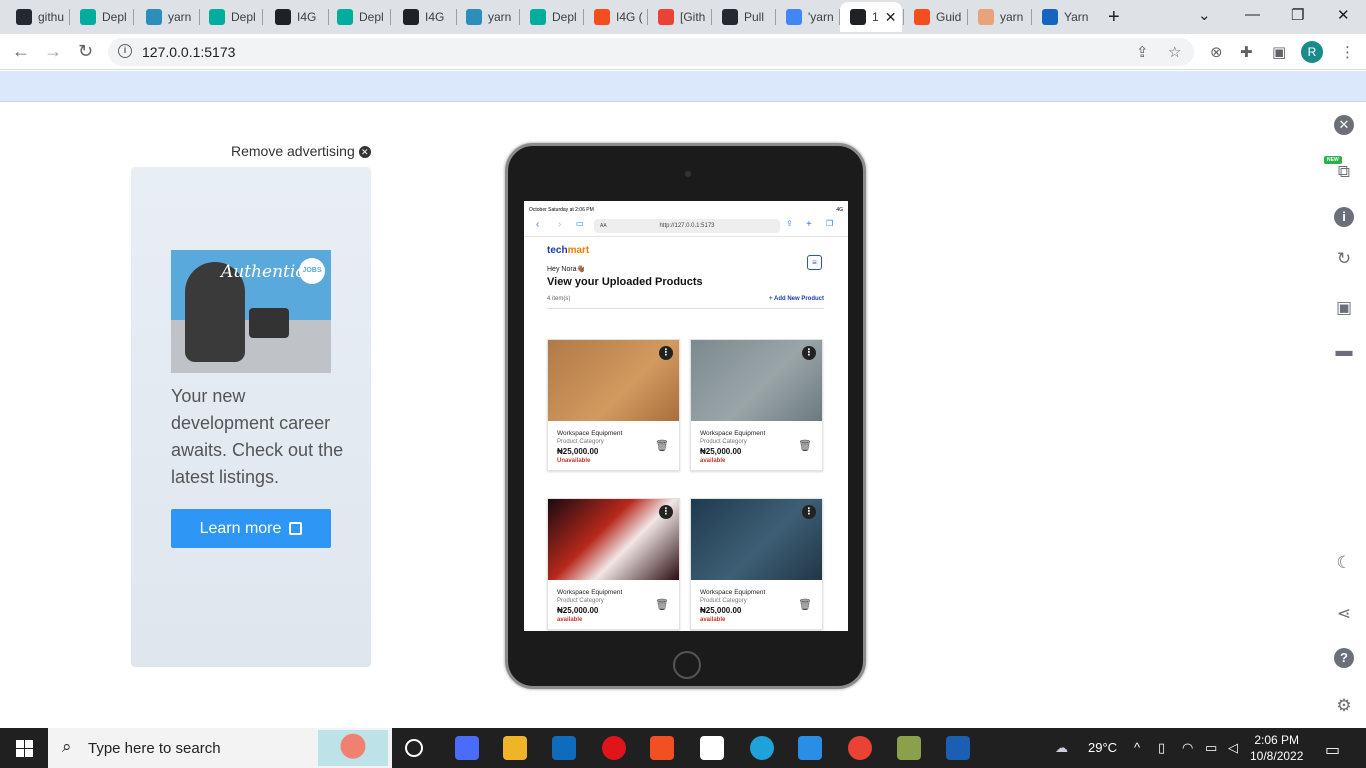 Image resolution: width=1366 pixels, height=768 pixels. Describe the element at coordinates (1233, 748) in the screenshot. I see `volume-icon: ◁` at that location.